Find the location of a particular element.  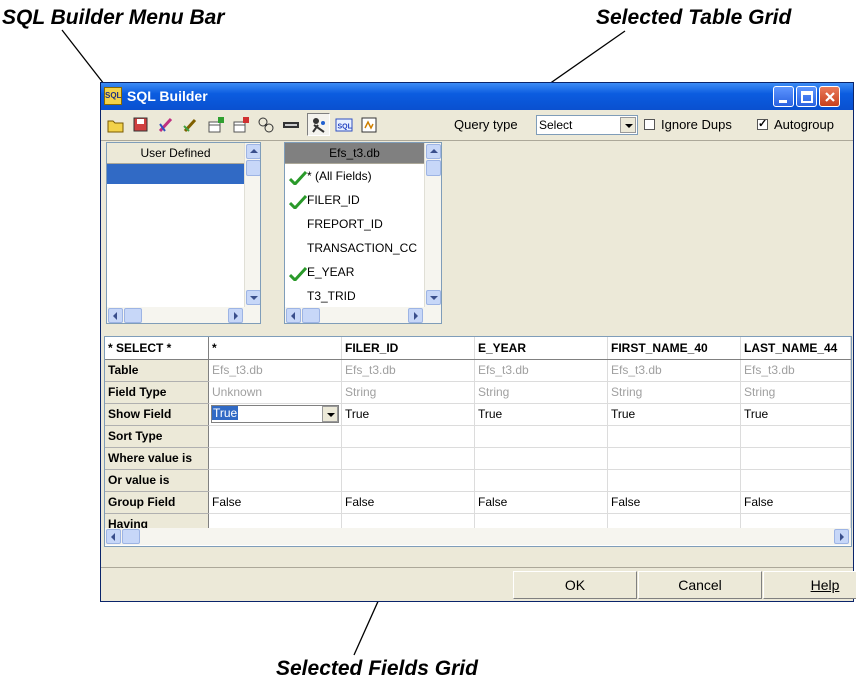

show-field-select: True is located at coordinates (275, 414).